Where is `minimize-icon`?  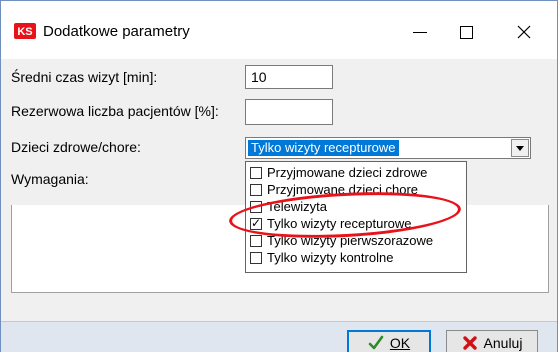
minimize-icon is located at coordinates (420, 32).